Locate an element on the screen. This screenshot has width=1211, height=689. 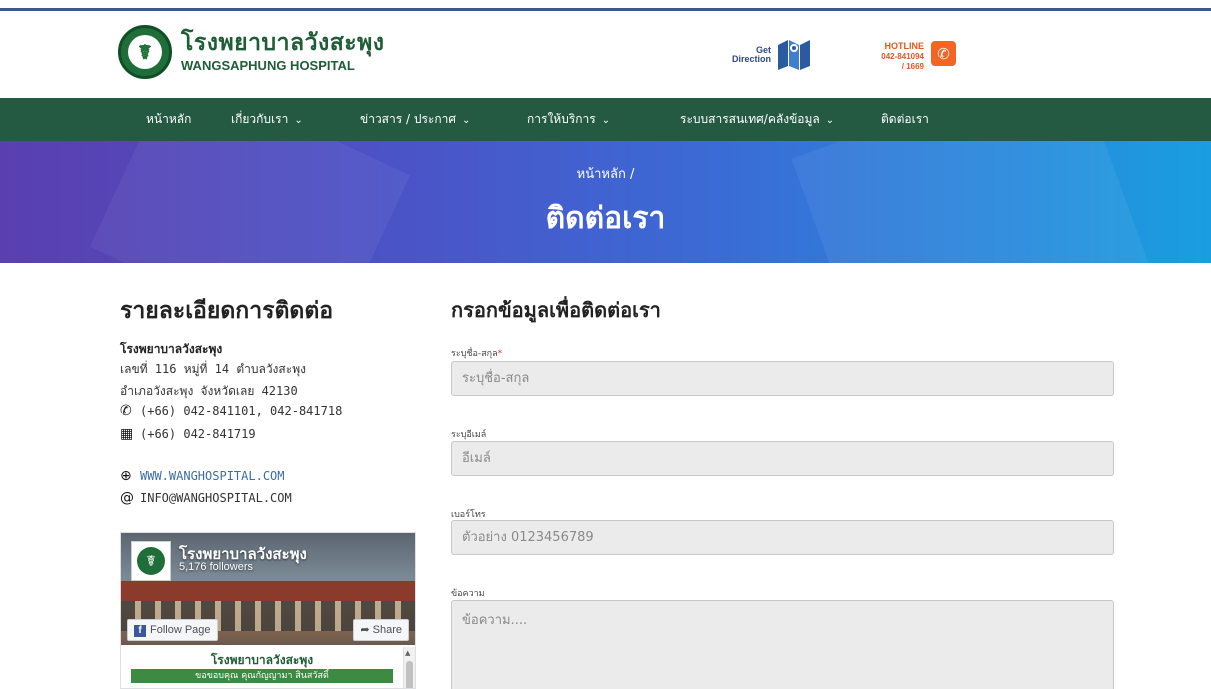
hotline-label: HOTLINE is located at coordinates (904, 46).